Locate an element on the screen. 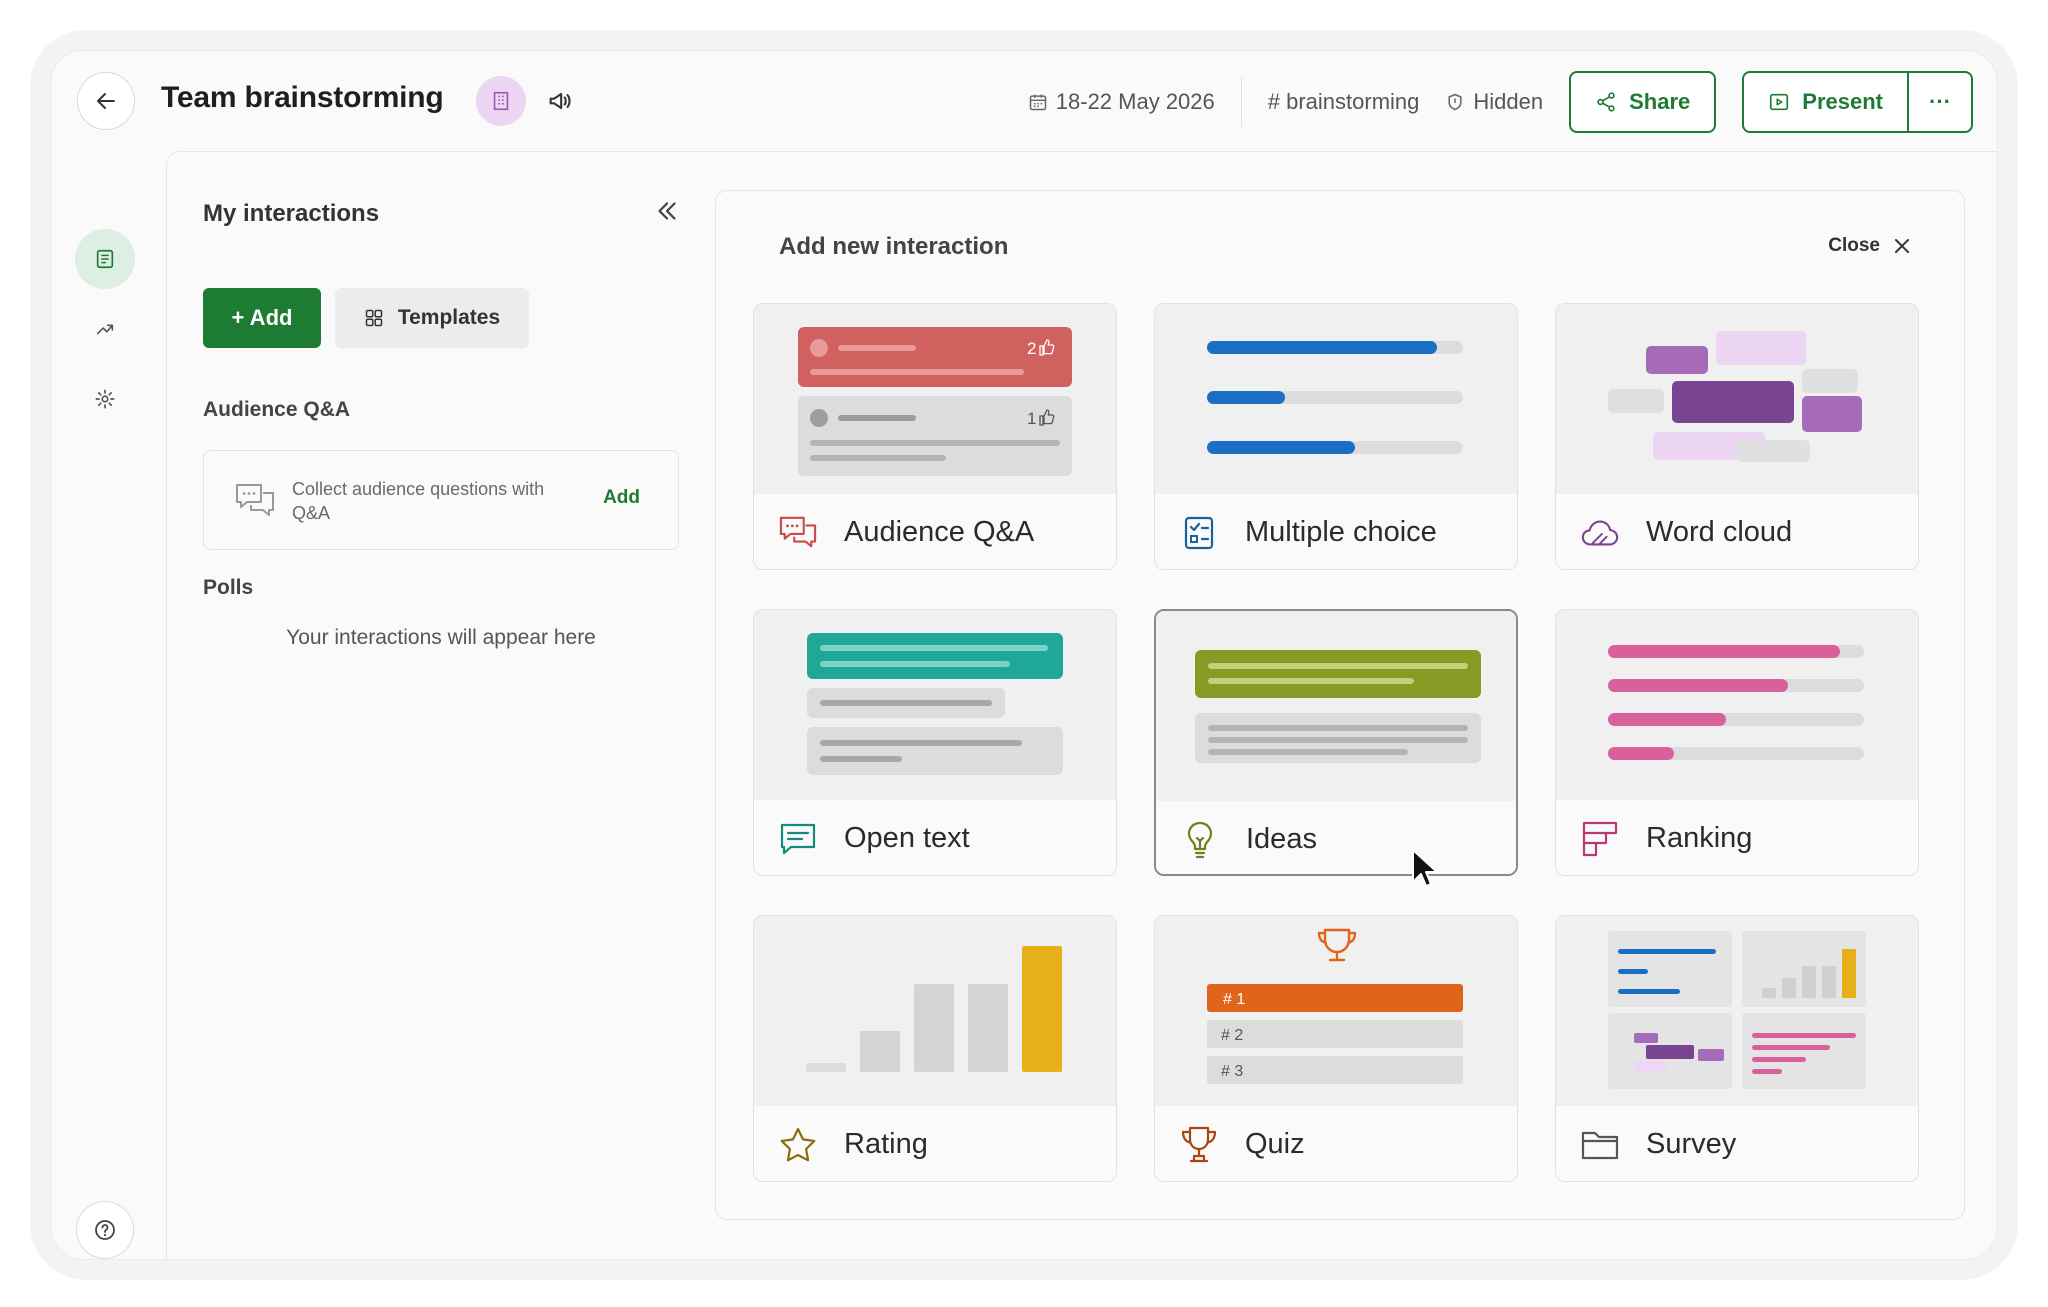 Image resolution: width=2048 pixels, height=1307 pixels. qa-empty-card: Collect audience questions with Q&A Add is located at coordinates (441, 500).